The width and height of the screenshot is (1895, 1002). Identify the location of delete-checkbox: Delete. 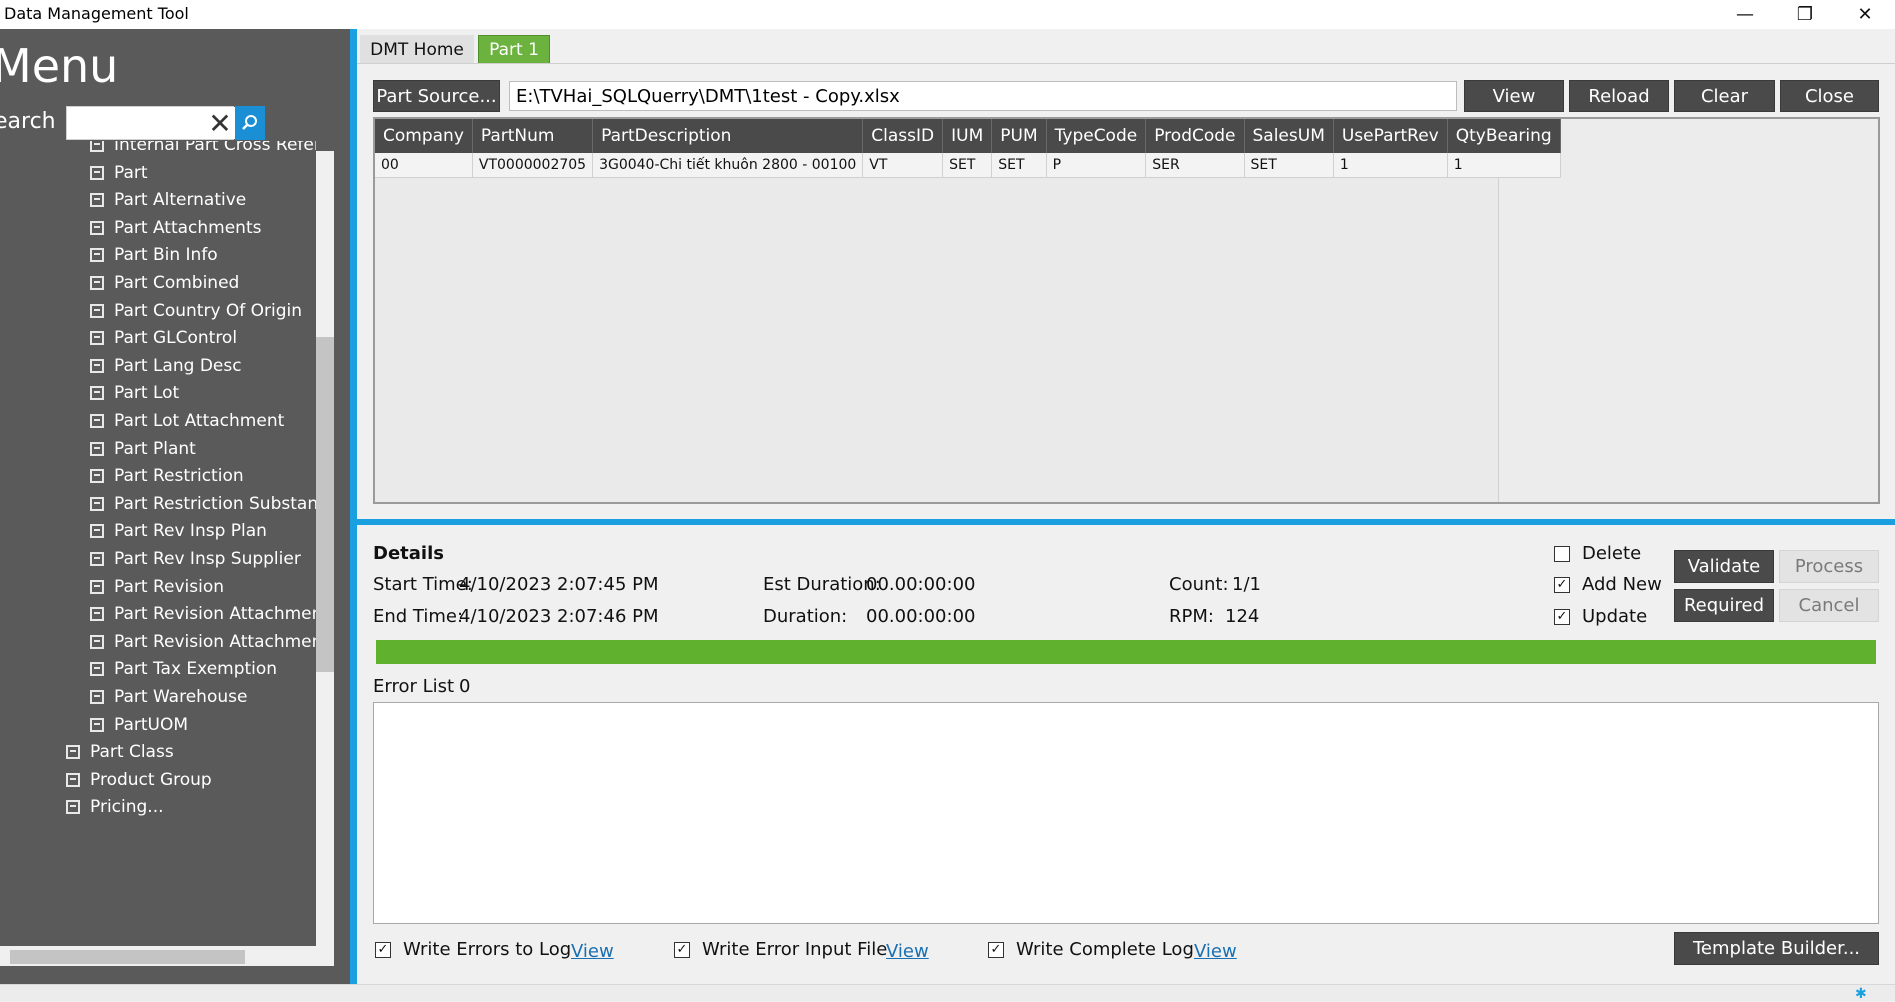
(1597, 553).